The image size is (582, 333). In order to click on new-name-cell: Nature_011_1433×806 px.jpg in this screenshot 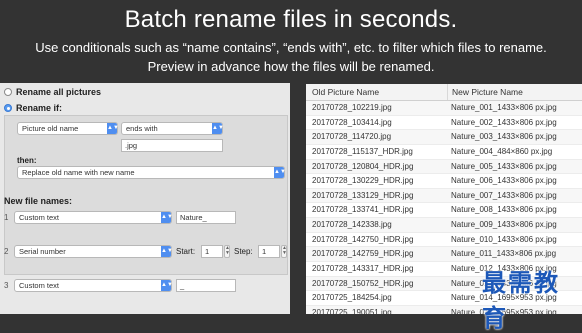, I will do `click(504, 254)`.